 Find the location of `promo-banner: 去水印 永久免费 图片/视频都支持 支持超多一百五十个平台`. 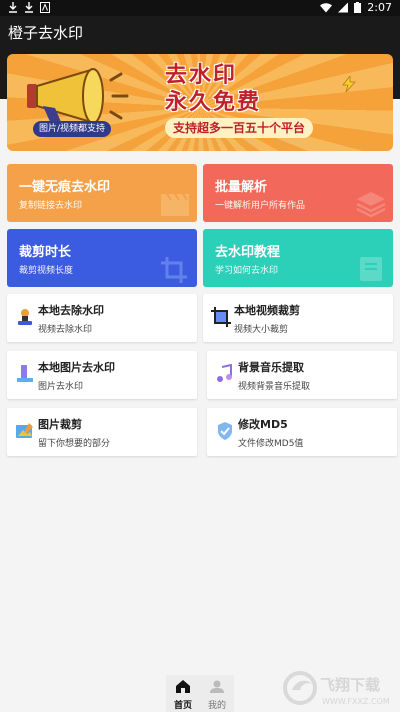

promo-banner: 去水印 永久免费 图片/视频都支持 支持超多一百五十个平台 is located at coordinates (200, 102).